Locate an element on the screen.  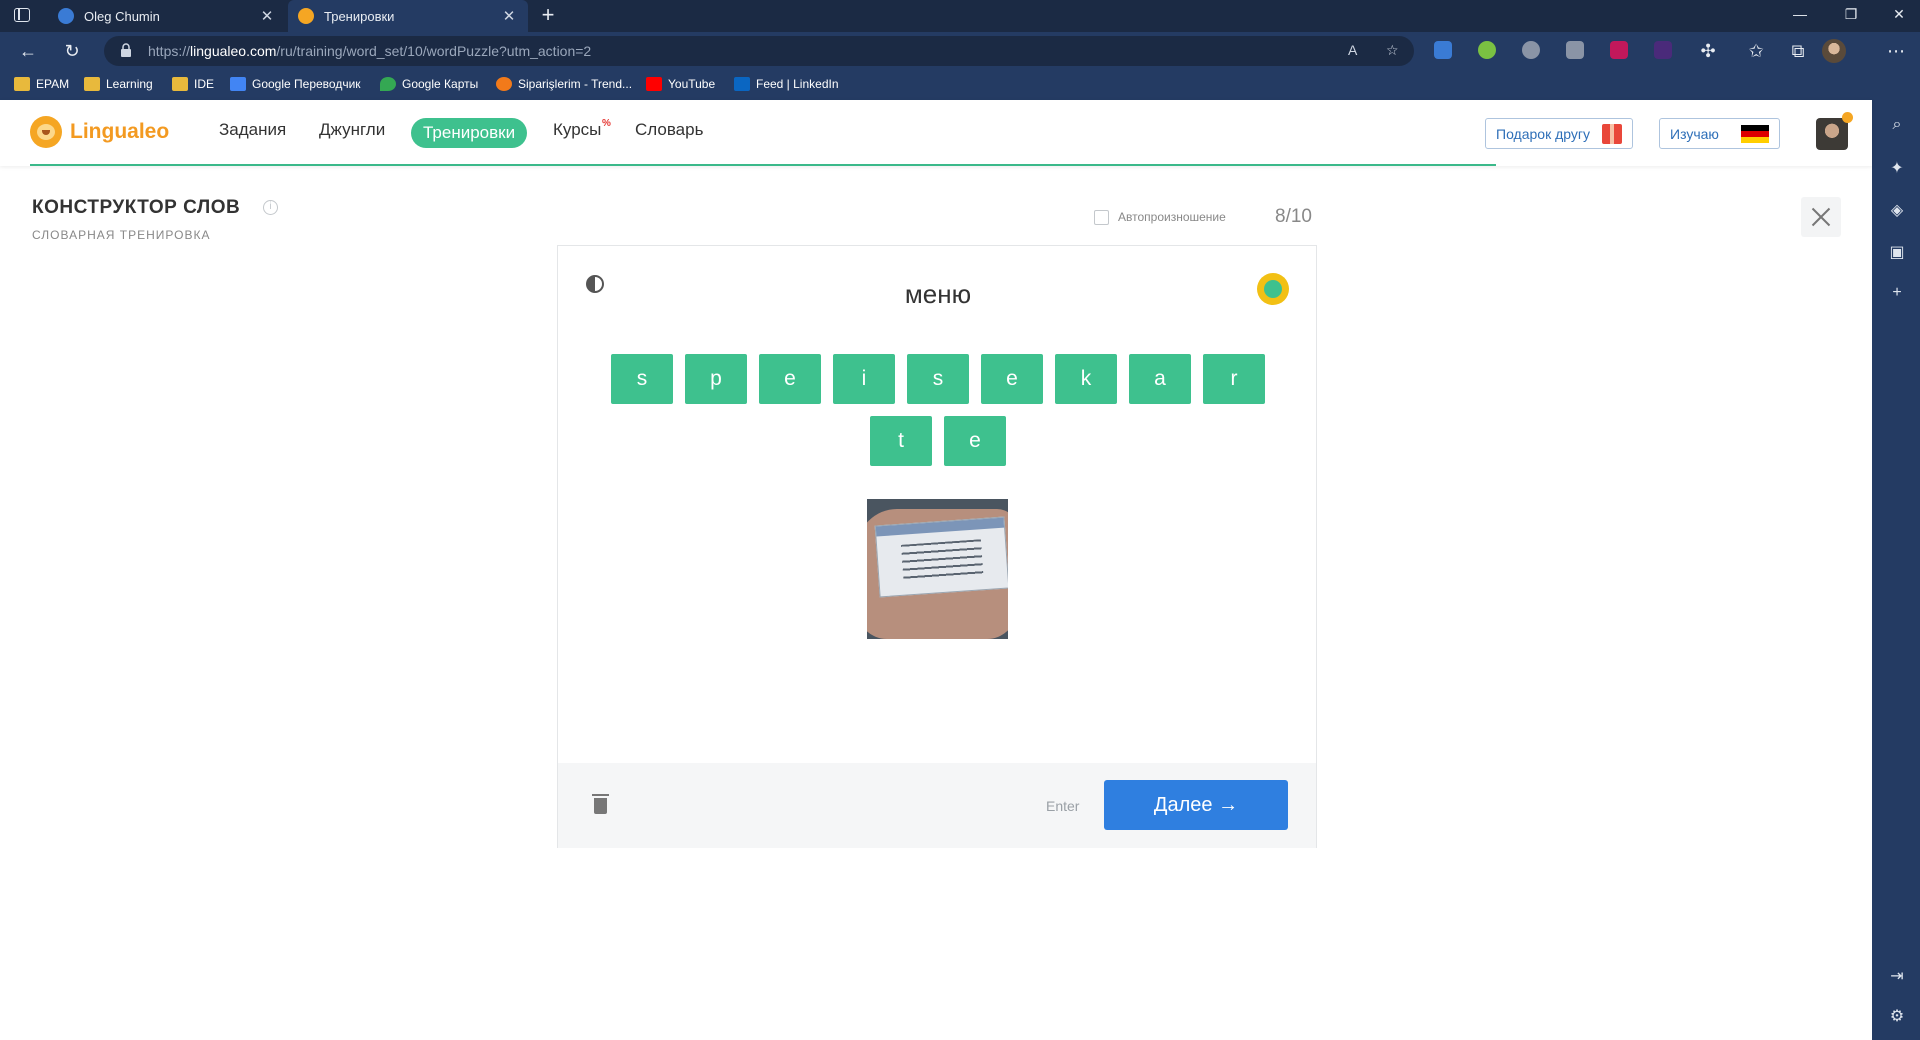
auto-pronounce-checkbox is located at coordinates (1101, 217).